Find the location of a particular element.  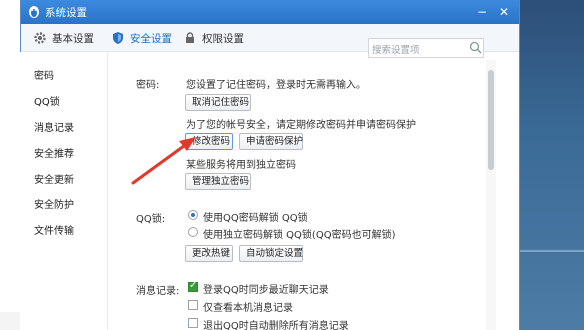

sidebar-item-password: 密码 is located at coordinates (44, 77).